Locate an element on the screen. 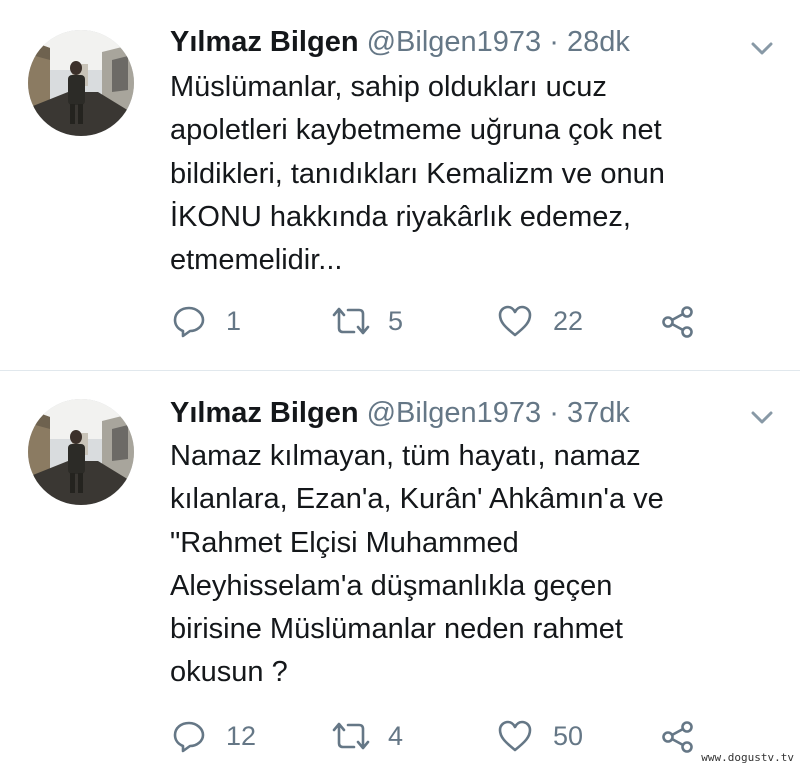 This screenshot has height=774, width=800. tweet-text-line: bildikleri, tanıdıkları Kemalizm ve onun is located at coordinates (417, 173).